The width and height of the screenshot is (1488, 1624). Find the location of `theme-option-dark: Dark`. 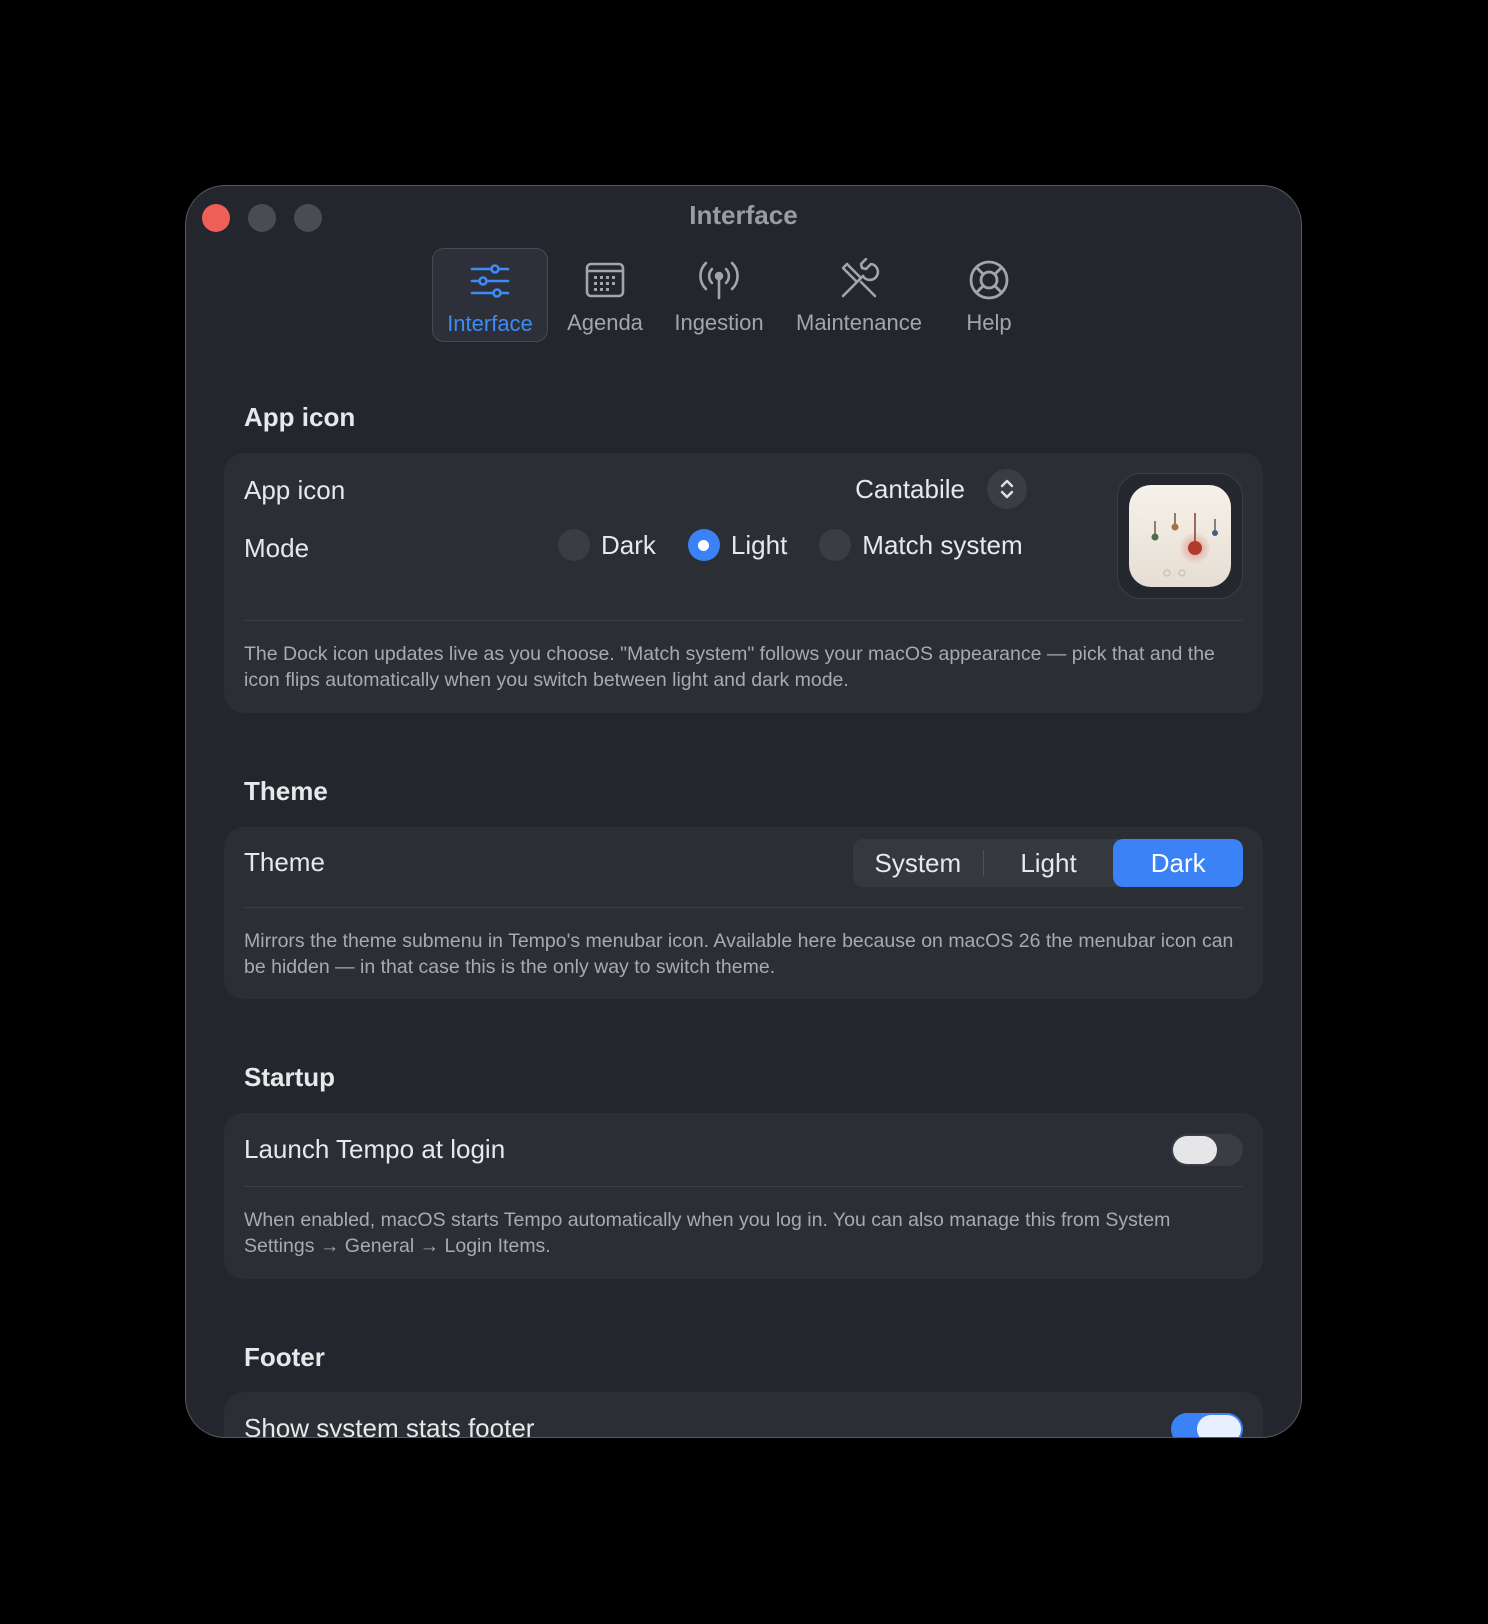

theme-option-dark: Dark is located at coordinates (1178, 863).